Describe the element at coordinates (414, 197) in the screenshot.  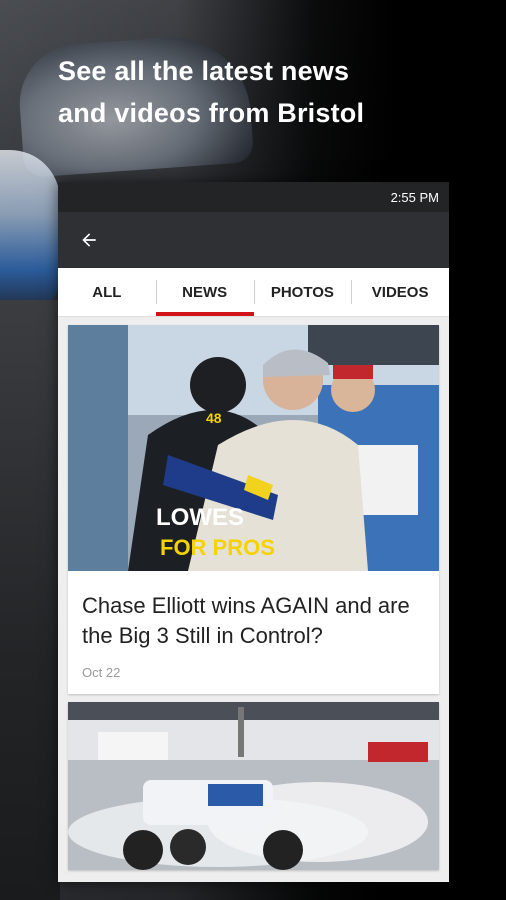
I see `status-time: 2:55 PM` at that location.